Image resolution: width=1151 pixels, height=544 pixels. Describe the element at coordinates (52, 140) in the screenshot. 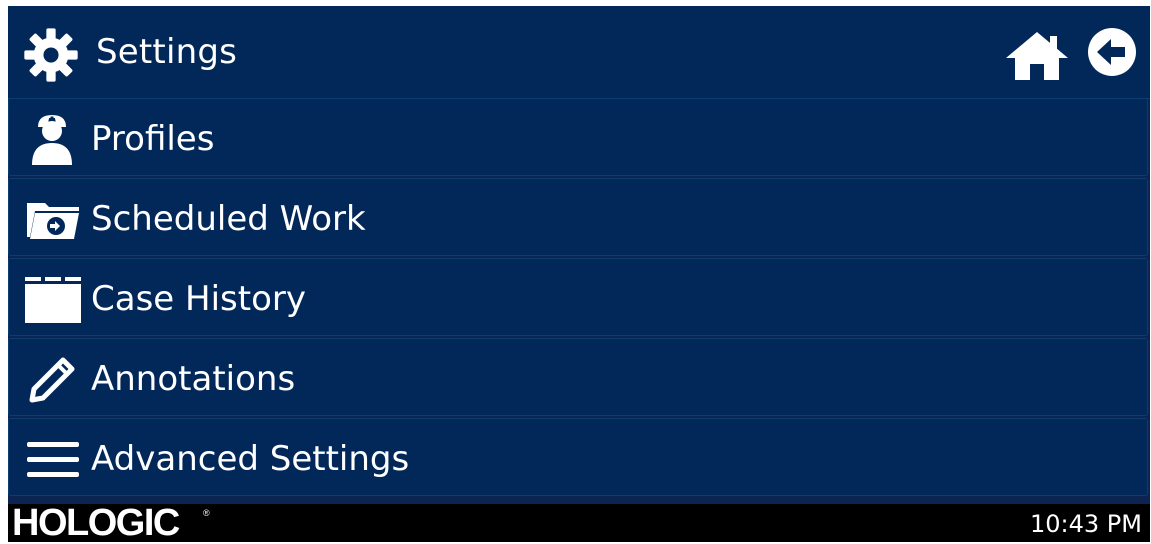

I see `user-profile-icon` at that location.